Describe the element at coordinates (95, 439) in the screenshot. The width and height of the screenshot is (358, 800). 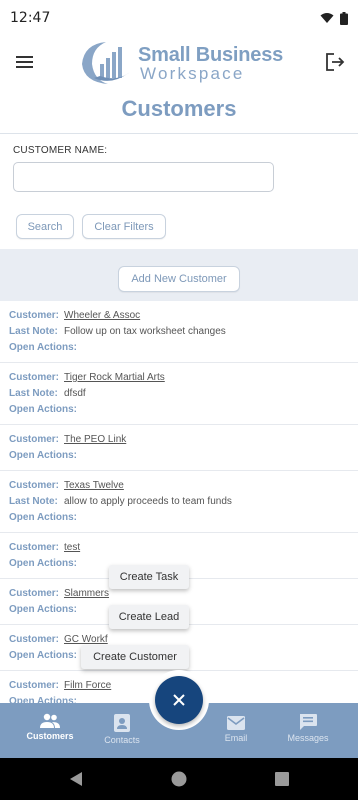
I see `customer-name-link: The PEO Link` at that location.